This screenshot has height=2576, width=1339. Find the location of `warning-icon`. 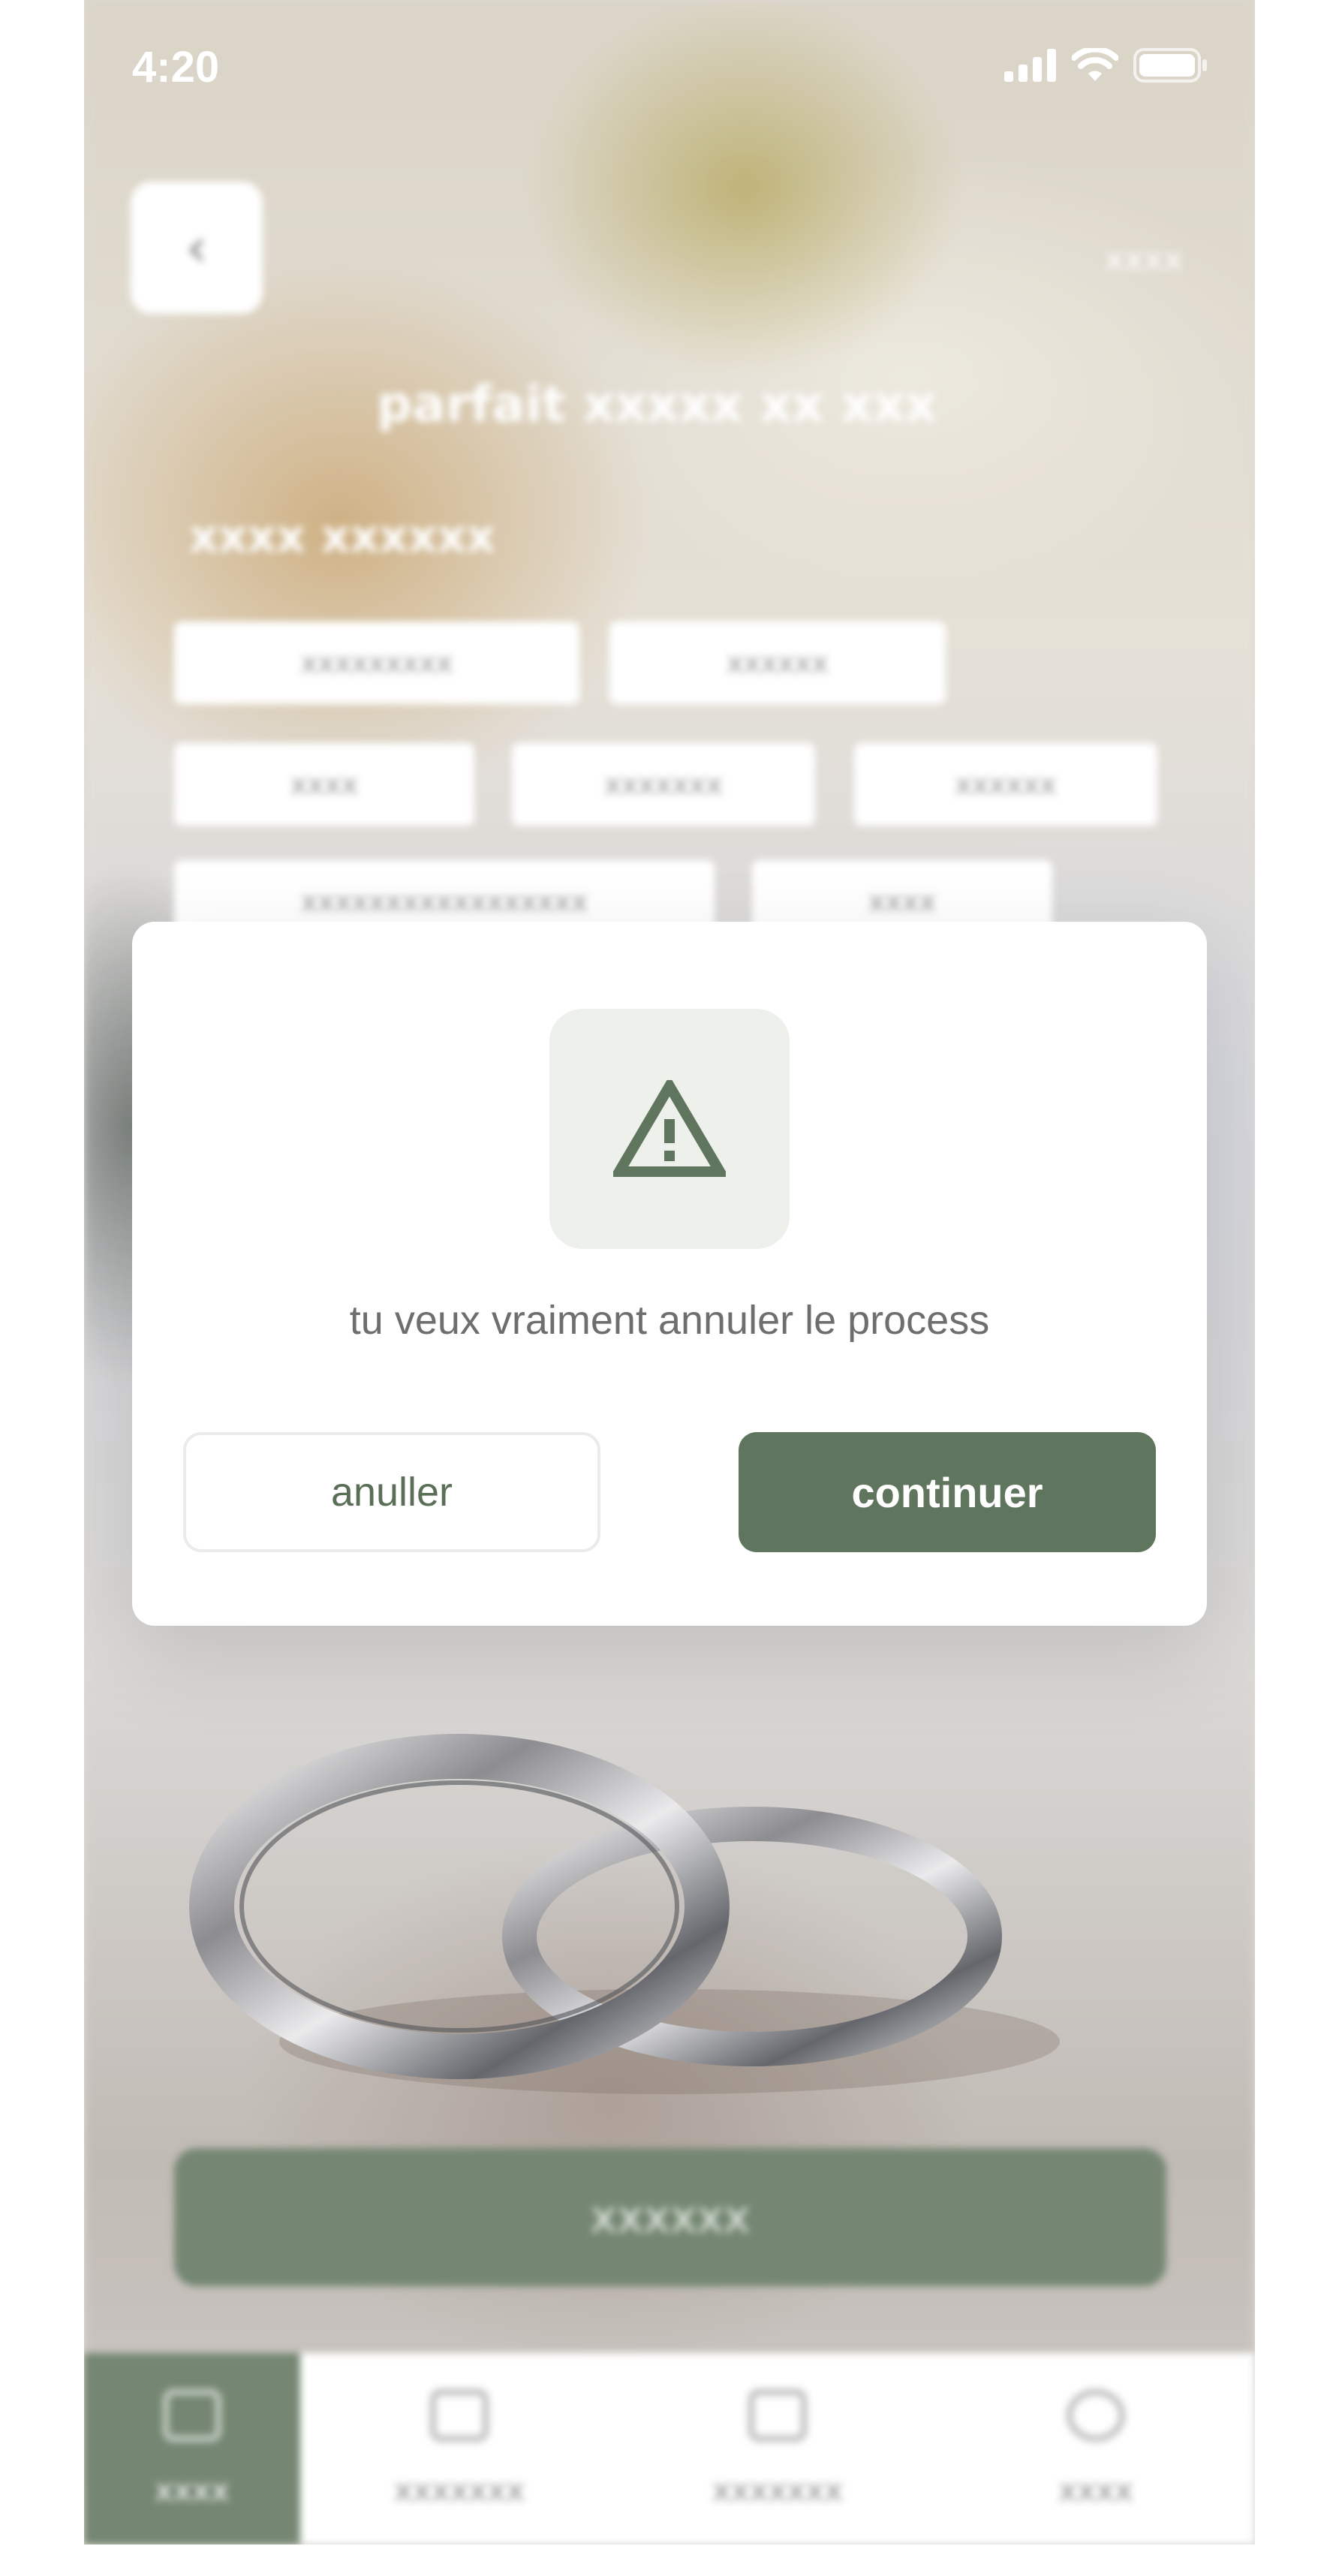

warning-icon is located at coordinates (669, 1128).